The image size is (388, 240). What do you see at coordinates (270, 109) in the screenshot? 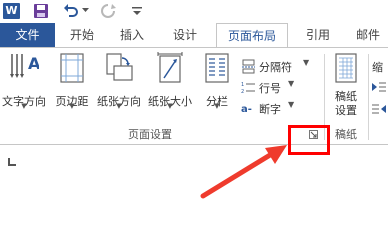
I see `hyphenation-label: 断字` at bounding box center [270, 109].